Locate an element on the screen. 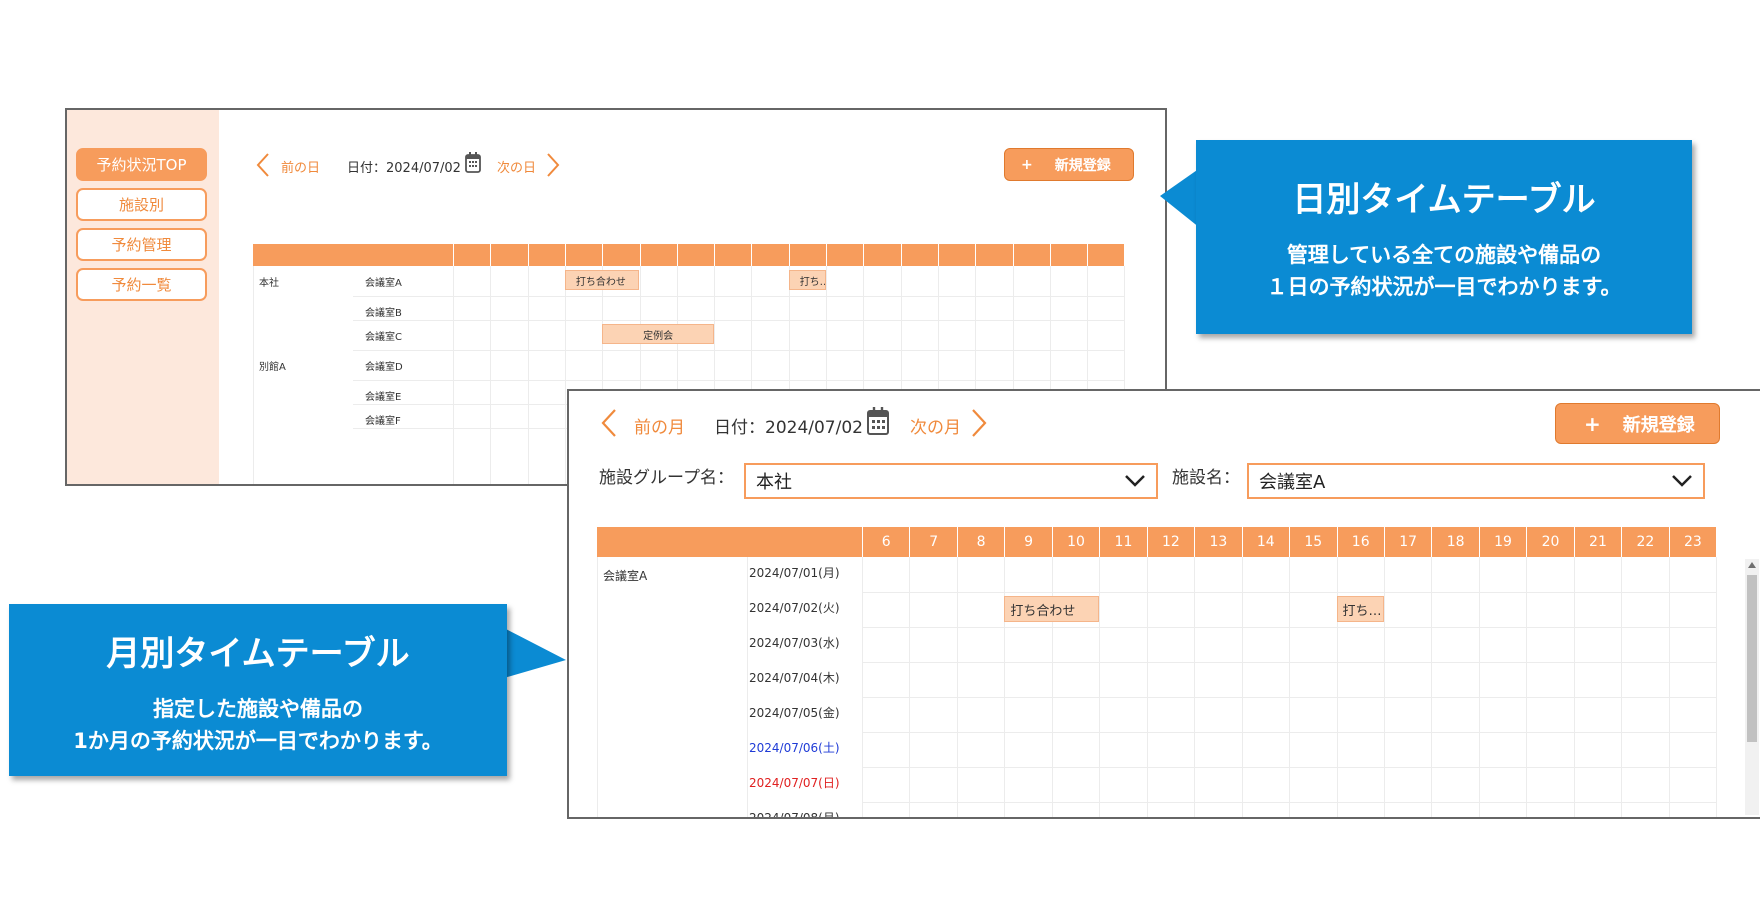 This screenshot has height=924, width=1760. monthly-callout-line1: 指定した施設や備品の is located at coordinates (258, 709).